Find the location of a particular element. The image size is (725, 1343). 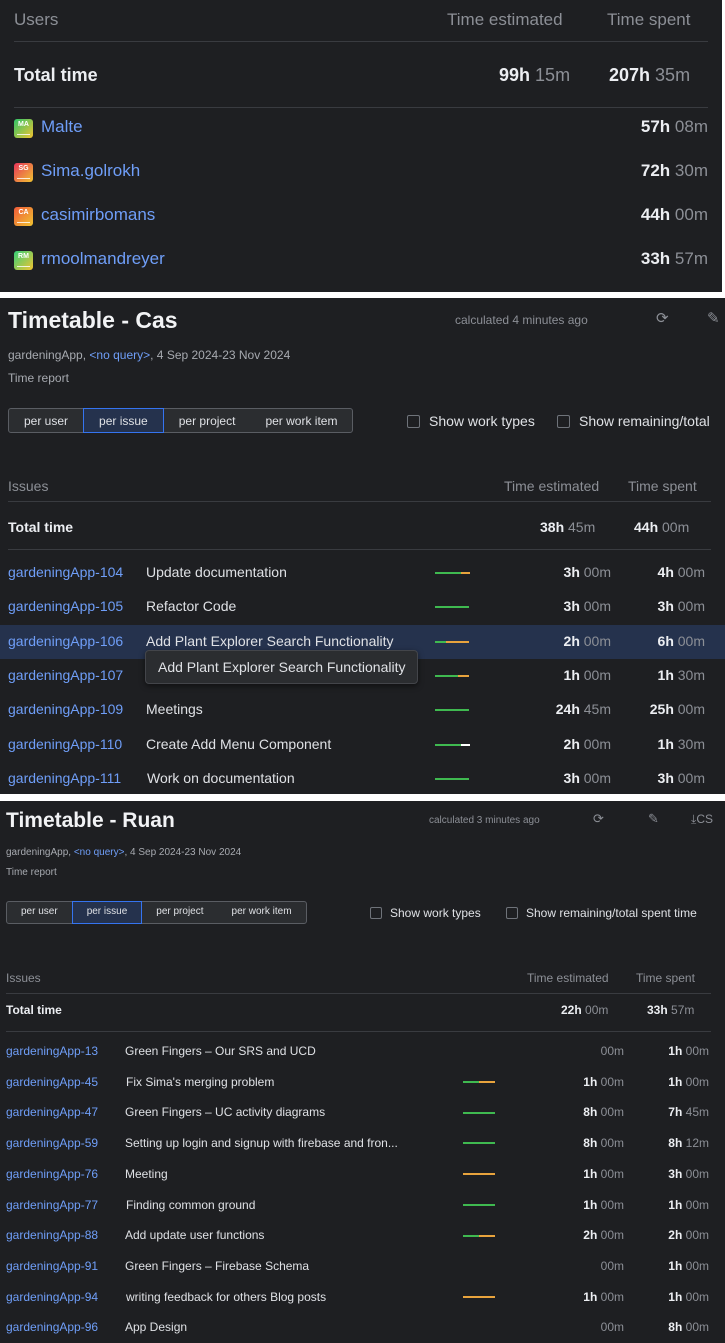

table-row: gardeningApp-109 Meetings 24h 45m 25h 00m is located at coordinates (362, 710).